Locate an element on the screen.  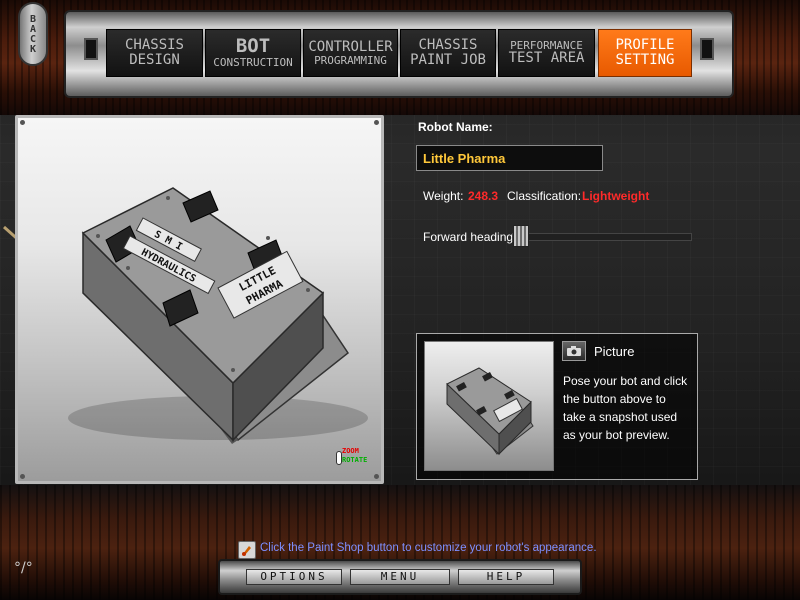
forward-heading-label: Forward heading: is located at coordinates (470, 237).